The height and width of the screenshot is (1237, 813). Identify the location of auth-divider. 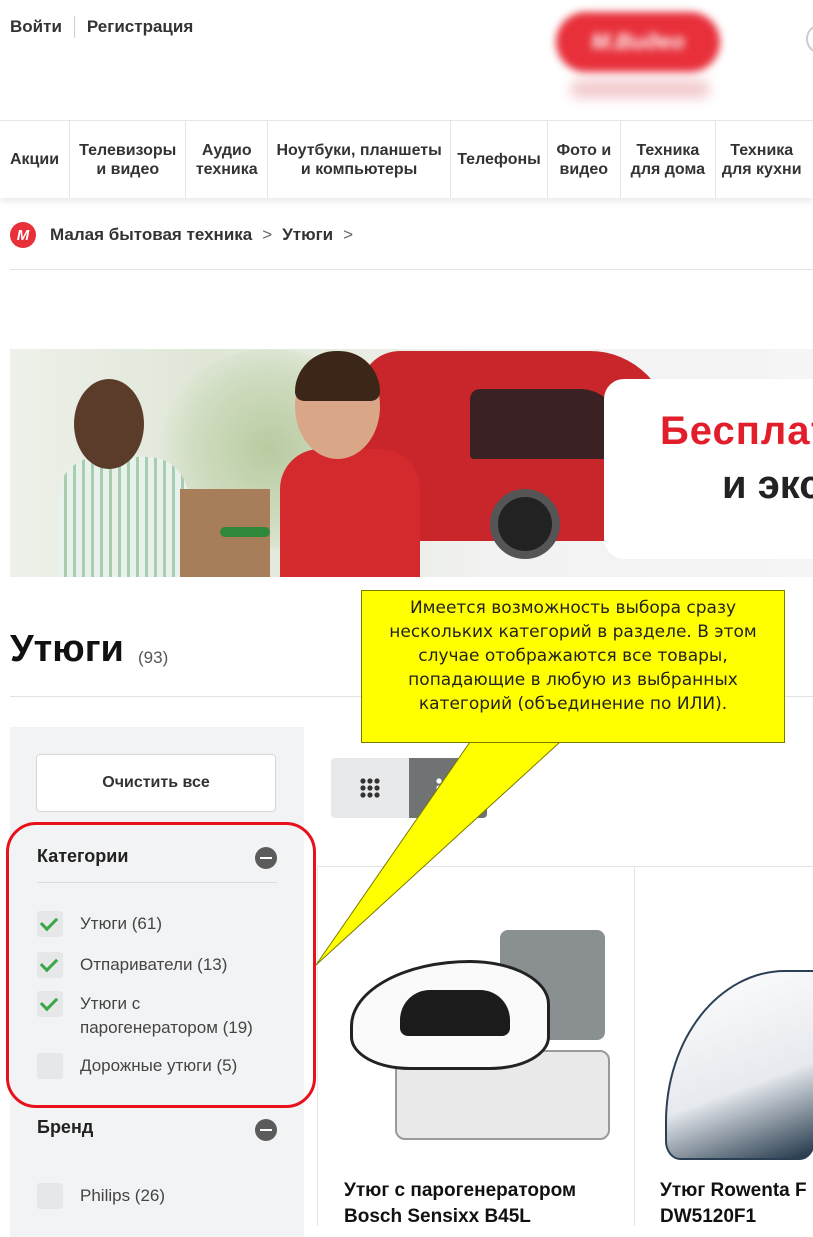
(74, 27).